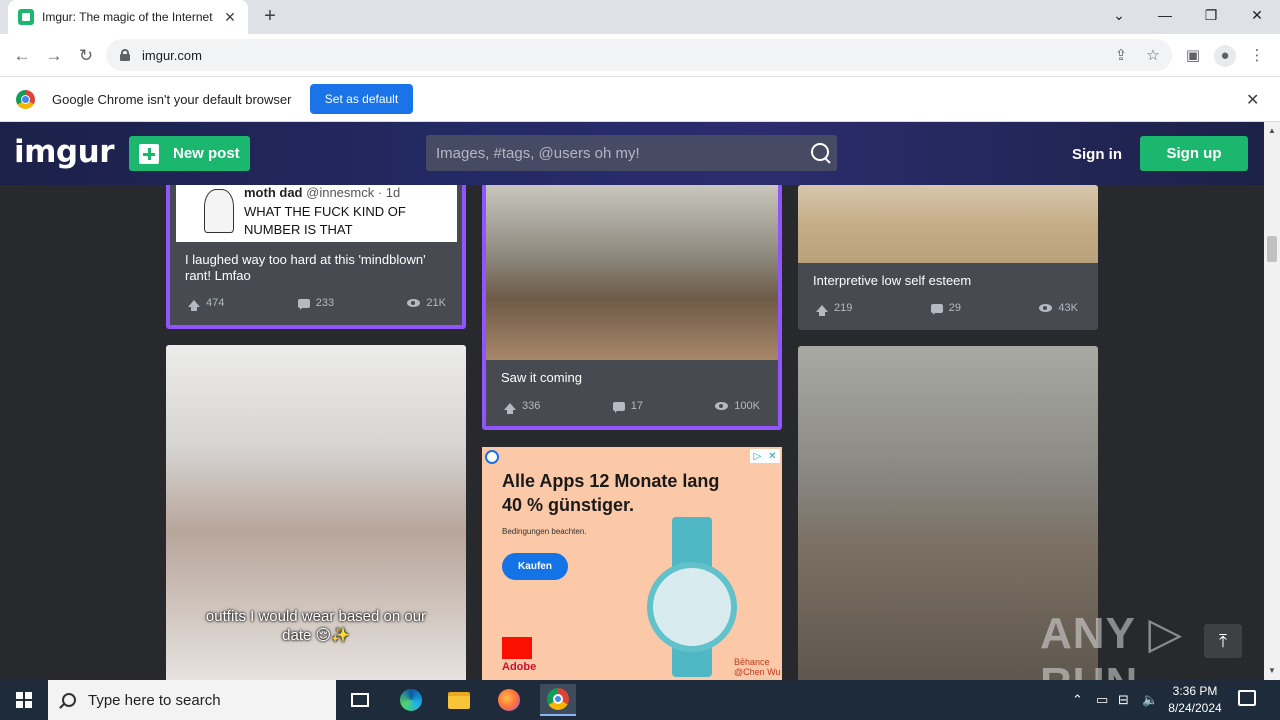 The image size is (1280, 720). Describe the element at coordinates (1097, 154) in the screenshot. I see `sign-in-link: Sign in` at that location.